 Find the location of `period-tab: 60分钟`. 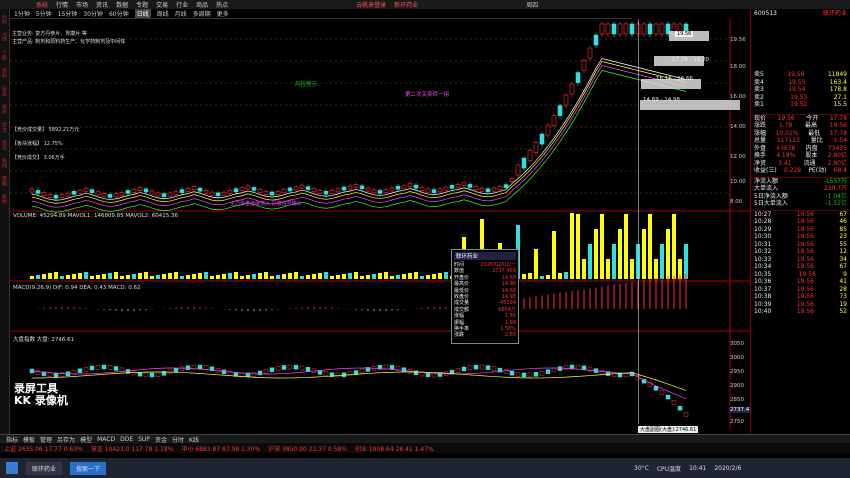

period-tab: 60分钟 is located at coordinates (119, 13).